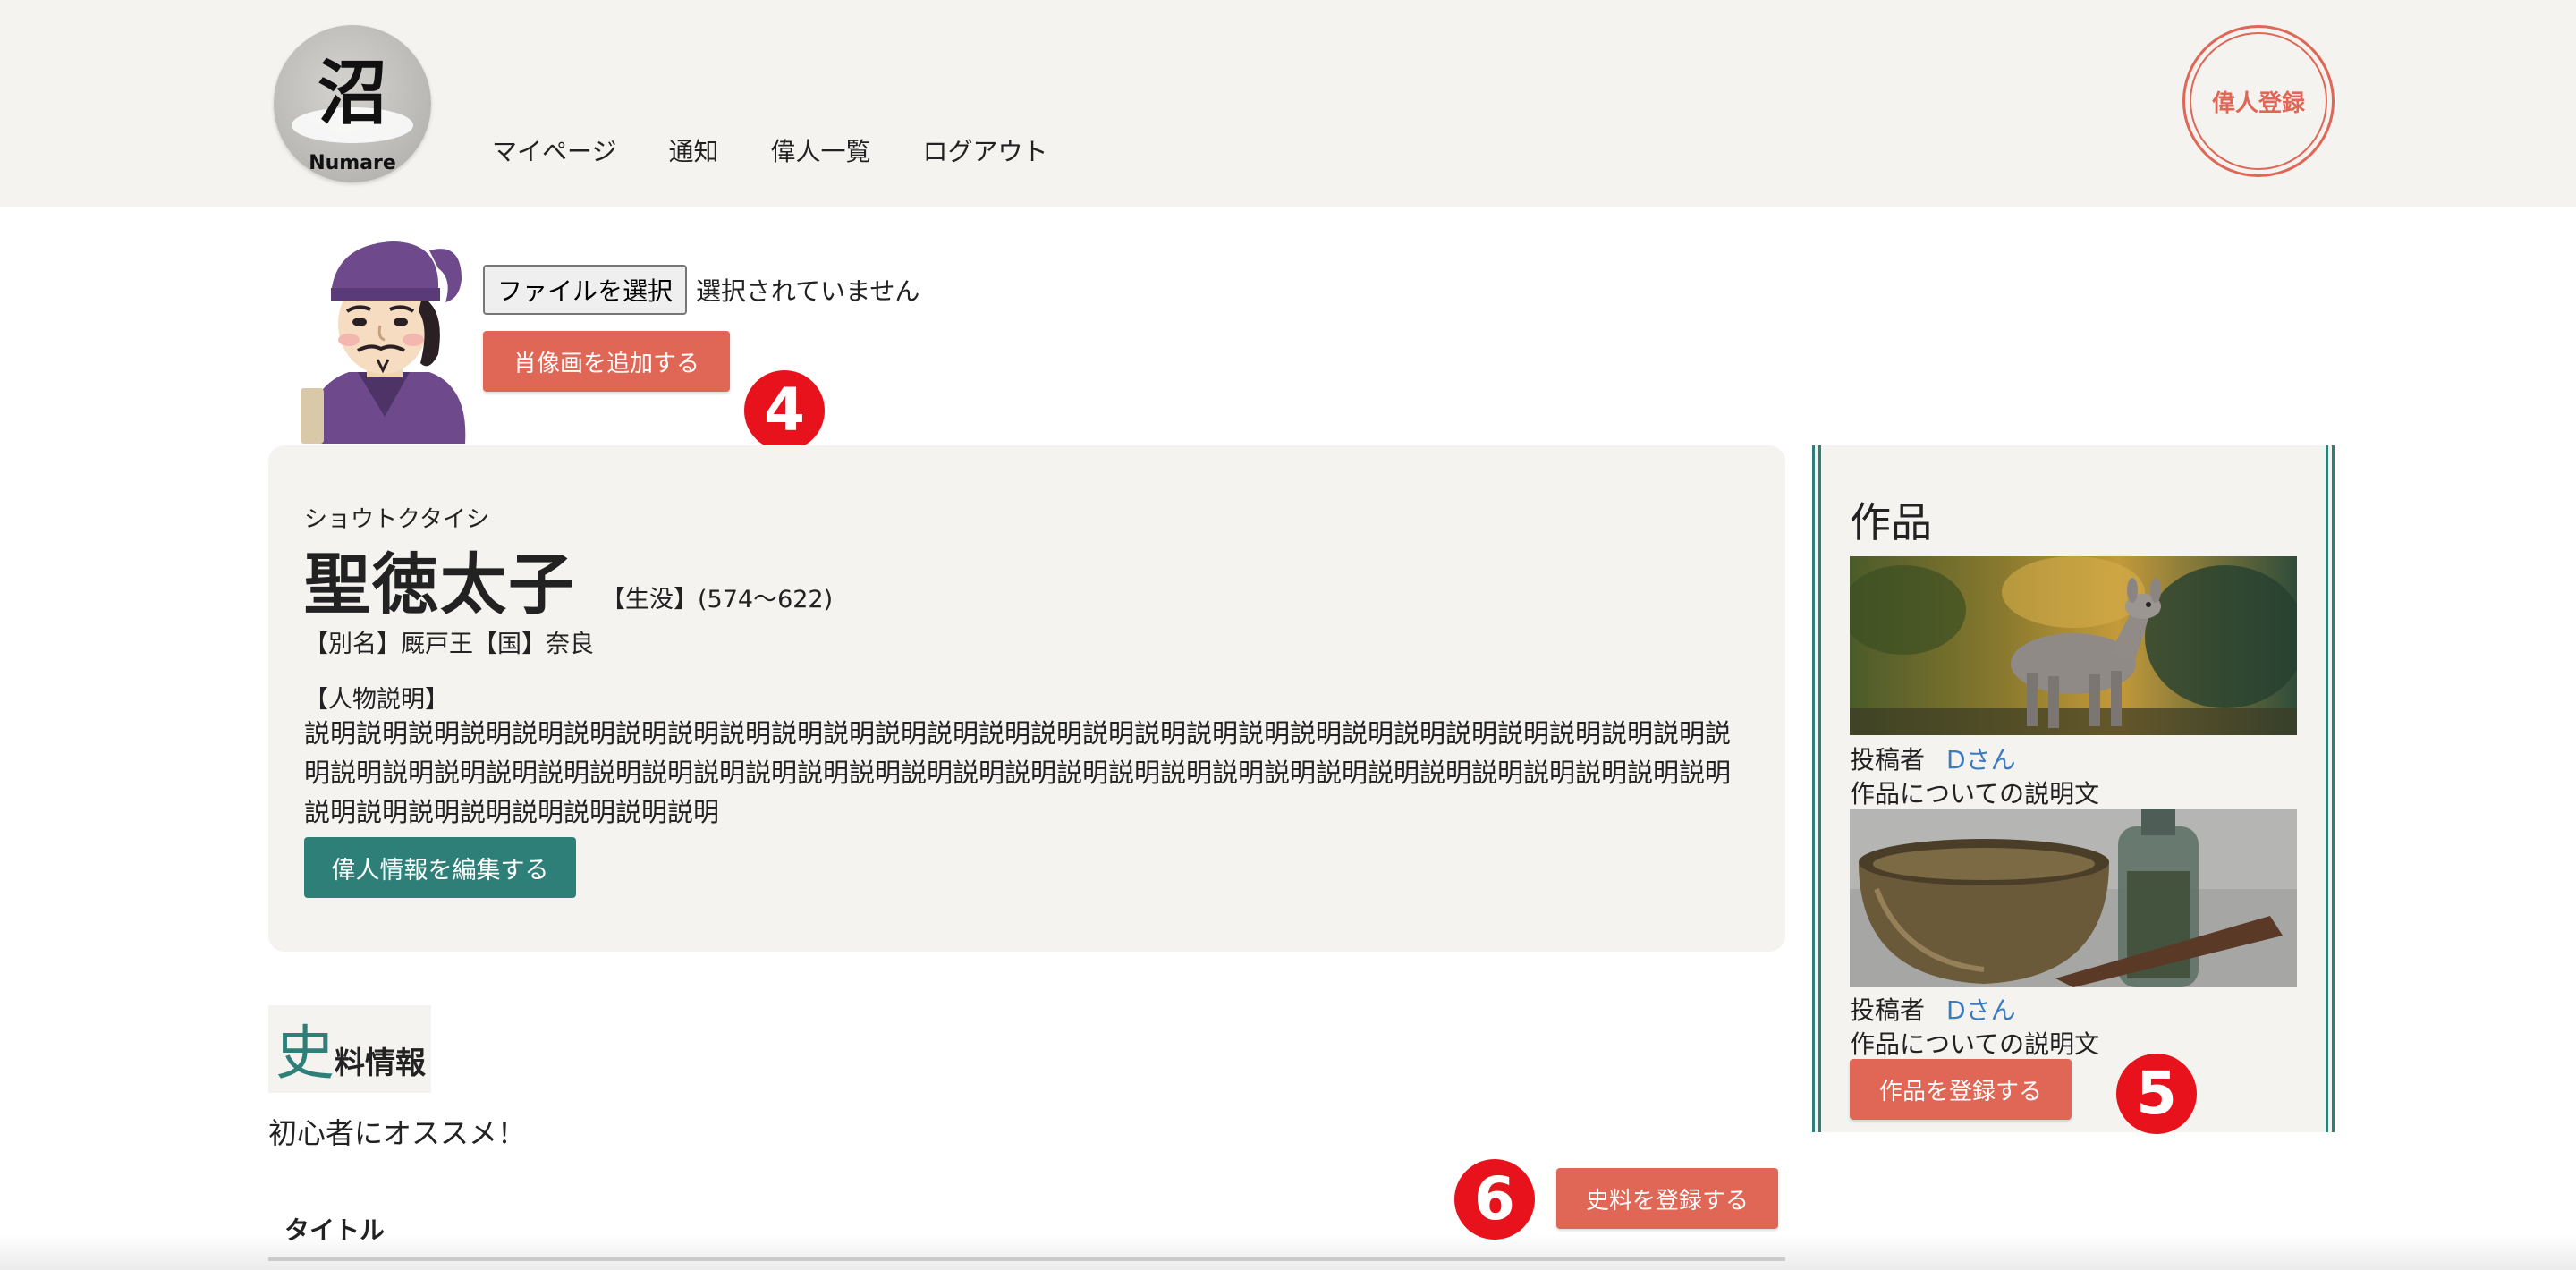 The image size is (2576, 1270). What do you see at coordinates (352, 163) in the screenshot?
I see `logo-brand: Numare` at bounding box center [352, 163].